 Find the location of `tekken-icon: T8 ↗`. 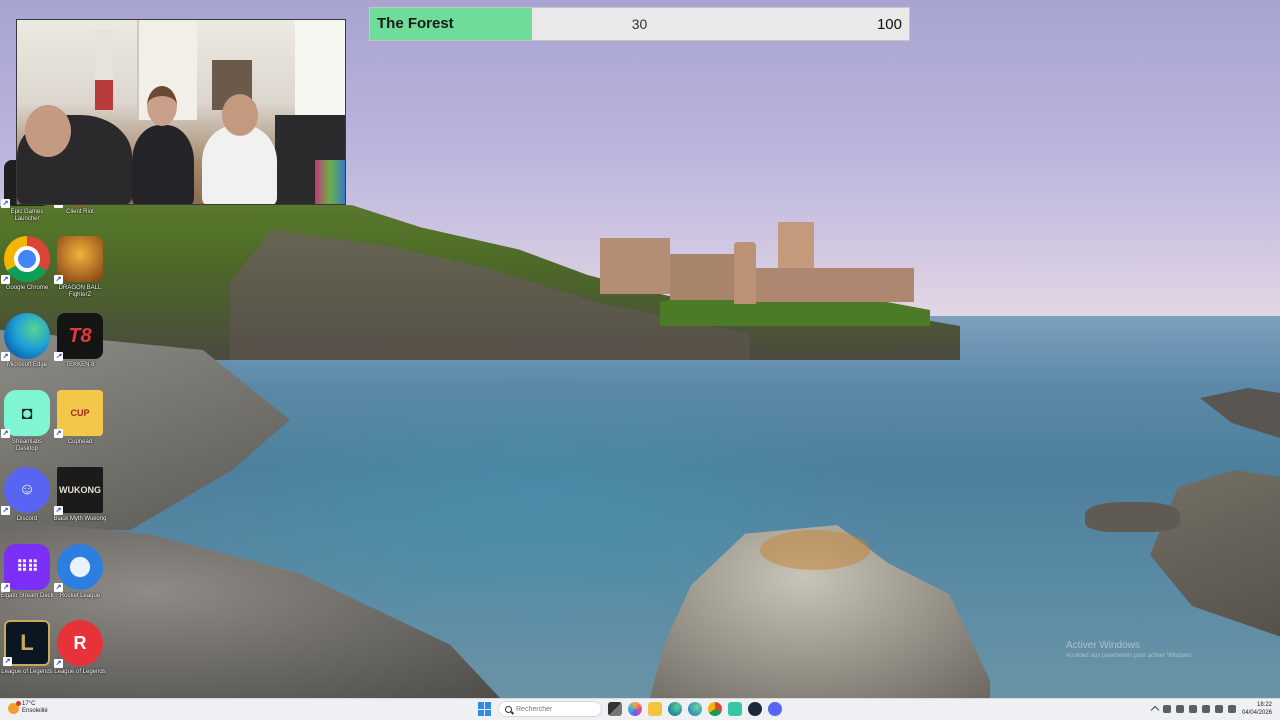

tekken-icon: T8 ↗ is located at coordinates (78, 337).